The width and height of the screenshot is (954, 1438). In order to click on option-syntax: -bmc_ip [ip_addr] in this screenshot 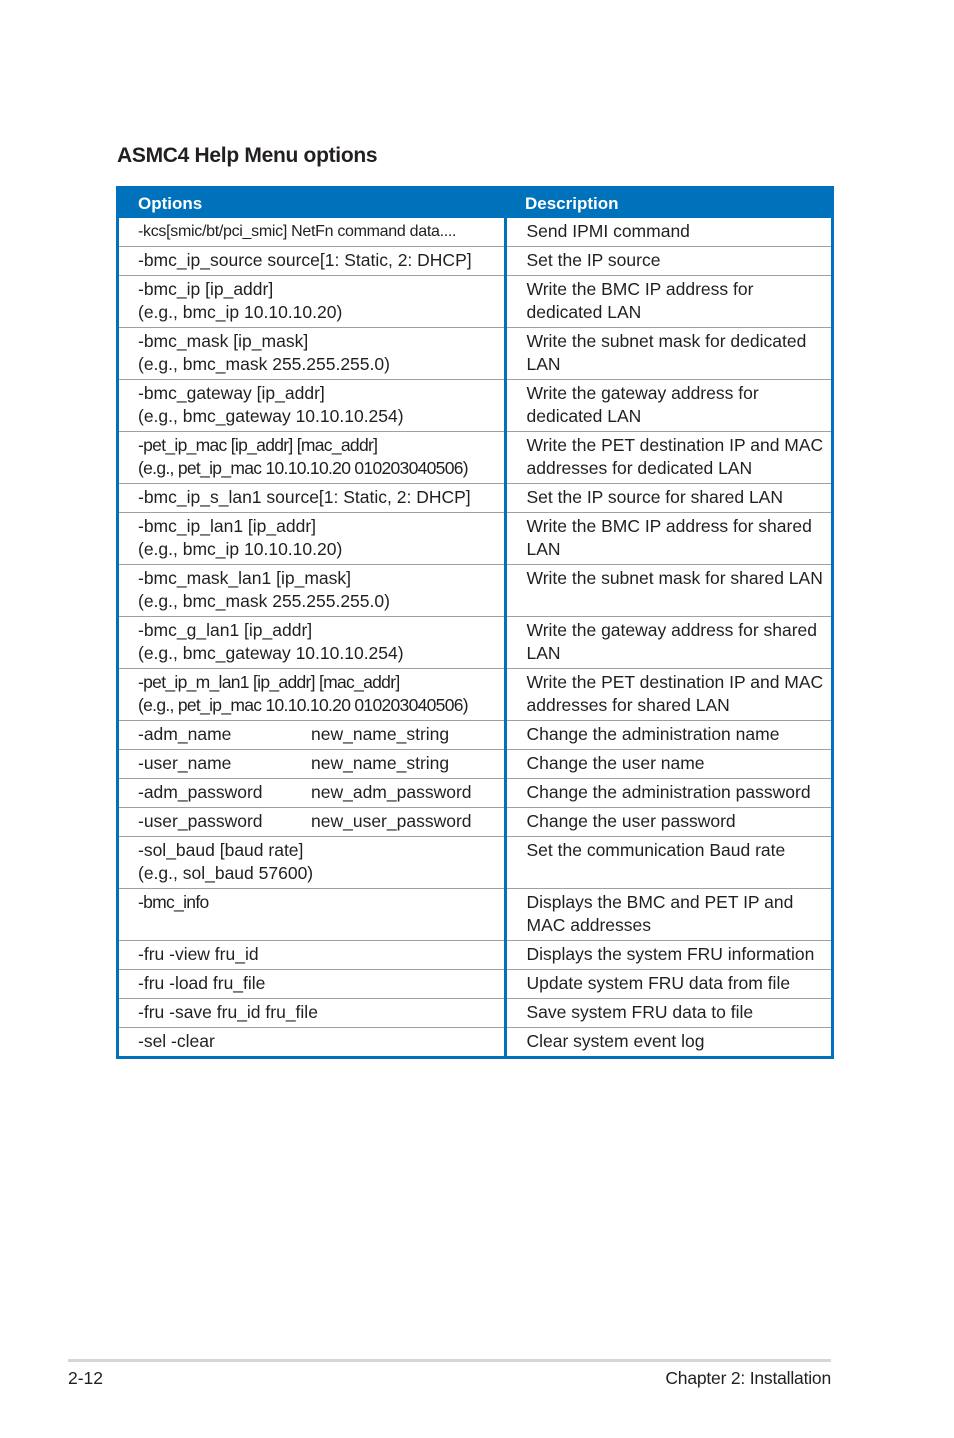, I will do `click(206, 289)`.